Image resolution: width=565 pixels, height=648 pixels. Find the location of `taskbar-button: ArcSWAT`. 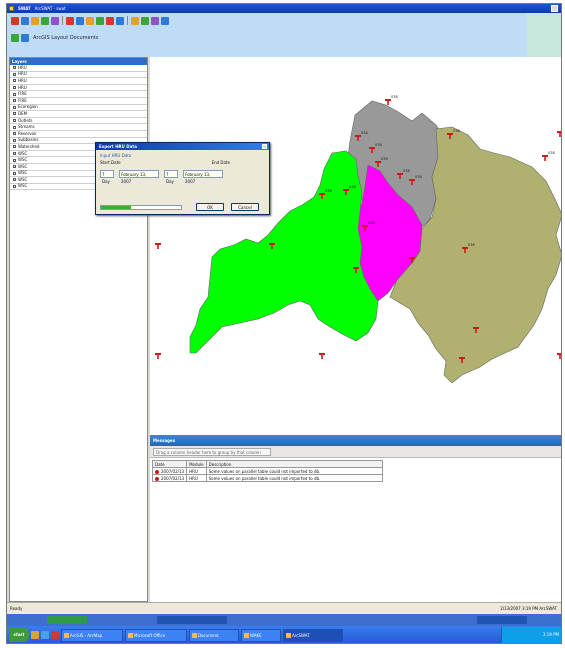

taskbar-button: ArcSWAT is located at coordinates (313, 635).